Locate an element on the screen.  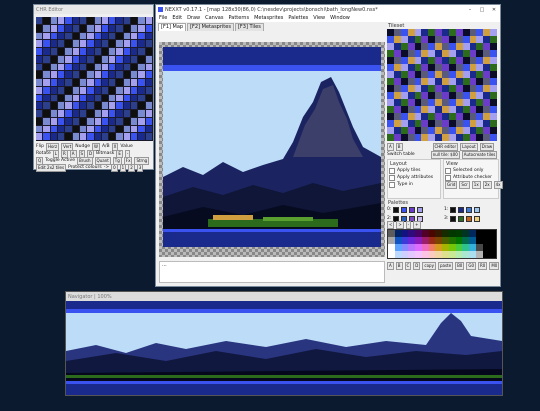
palette-next-button: > is located at coordinates (400, 225).